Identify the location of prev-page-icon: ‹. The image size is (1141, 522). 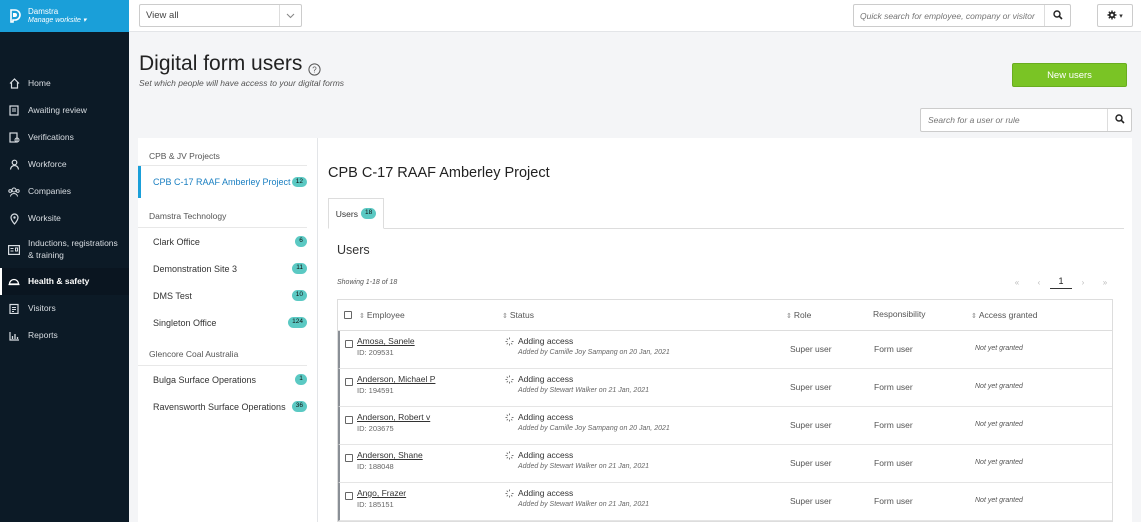
(1039, 282).